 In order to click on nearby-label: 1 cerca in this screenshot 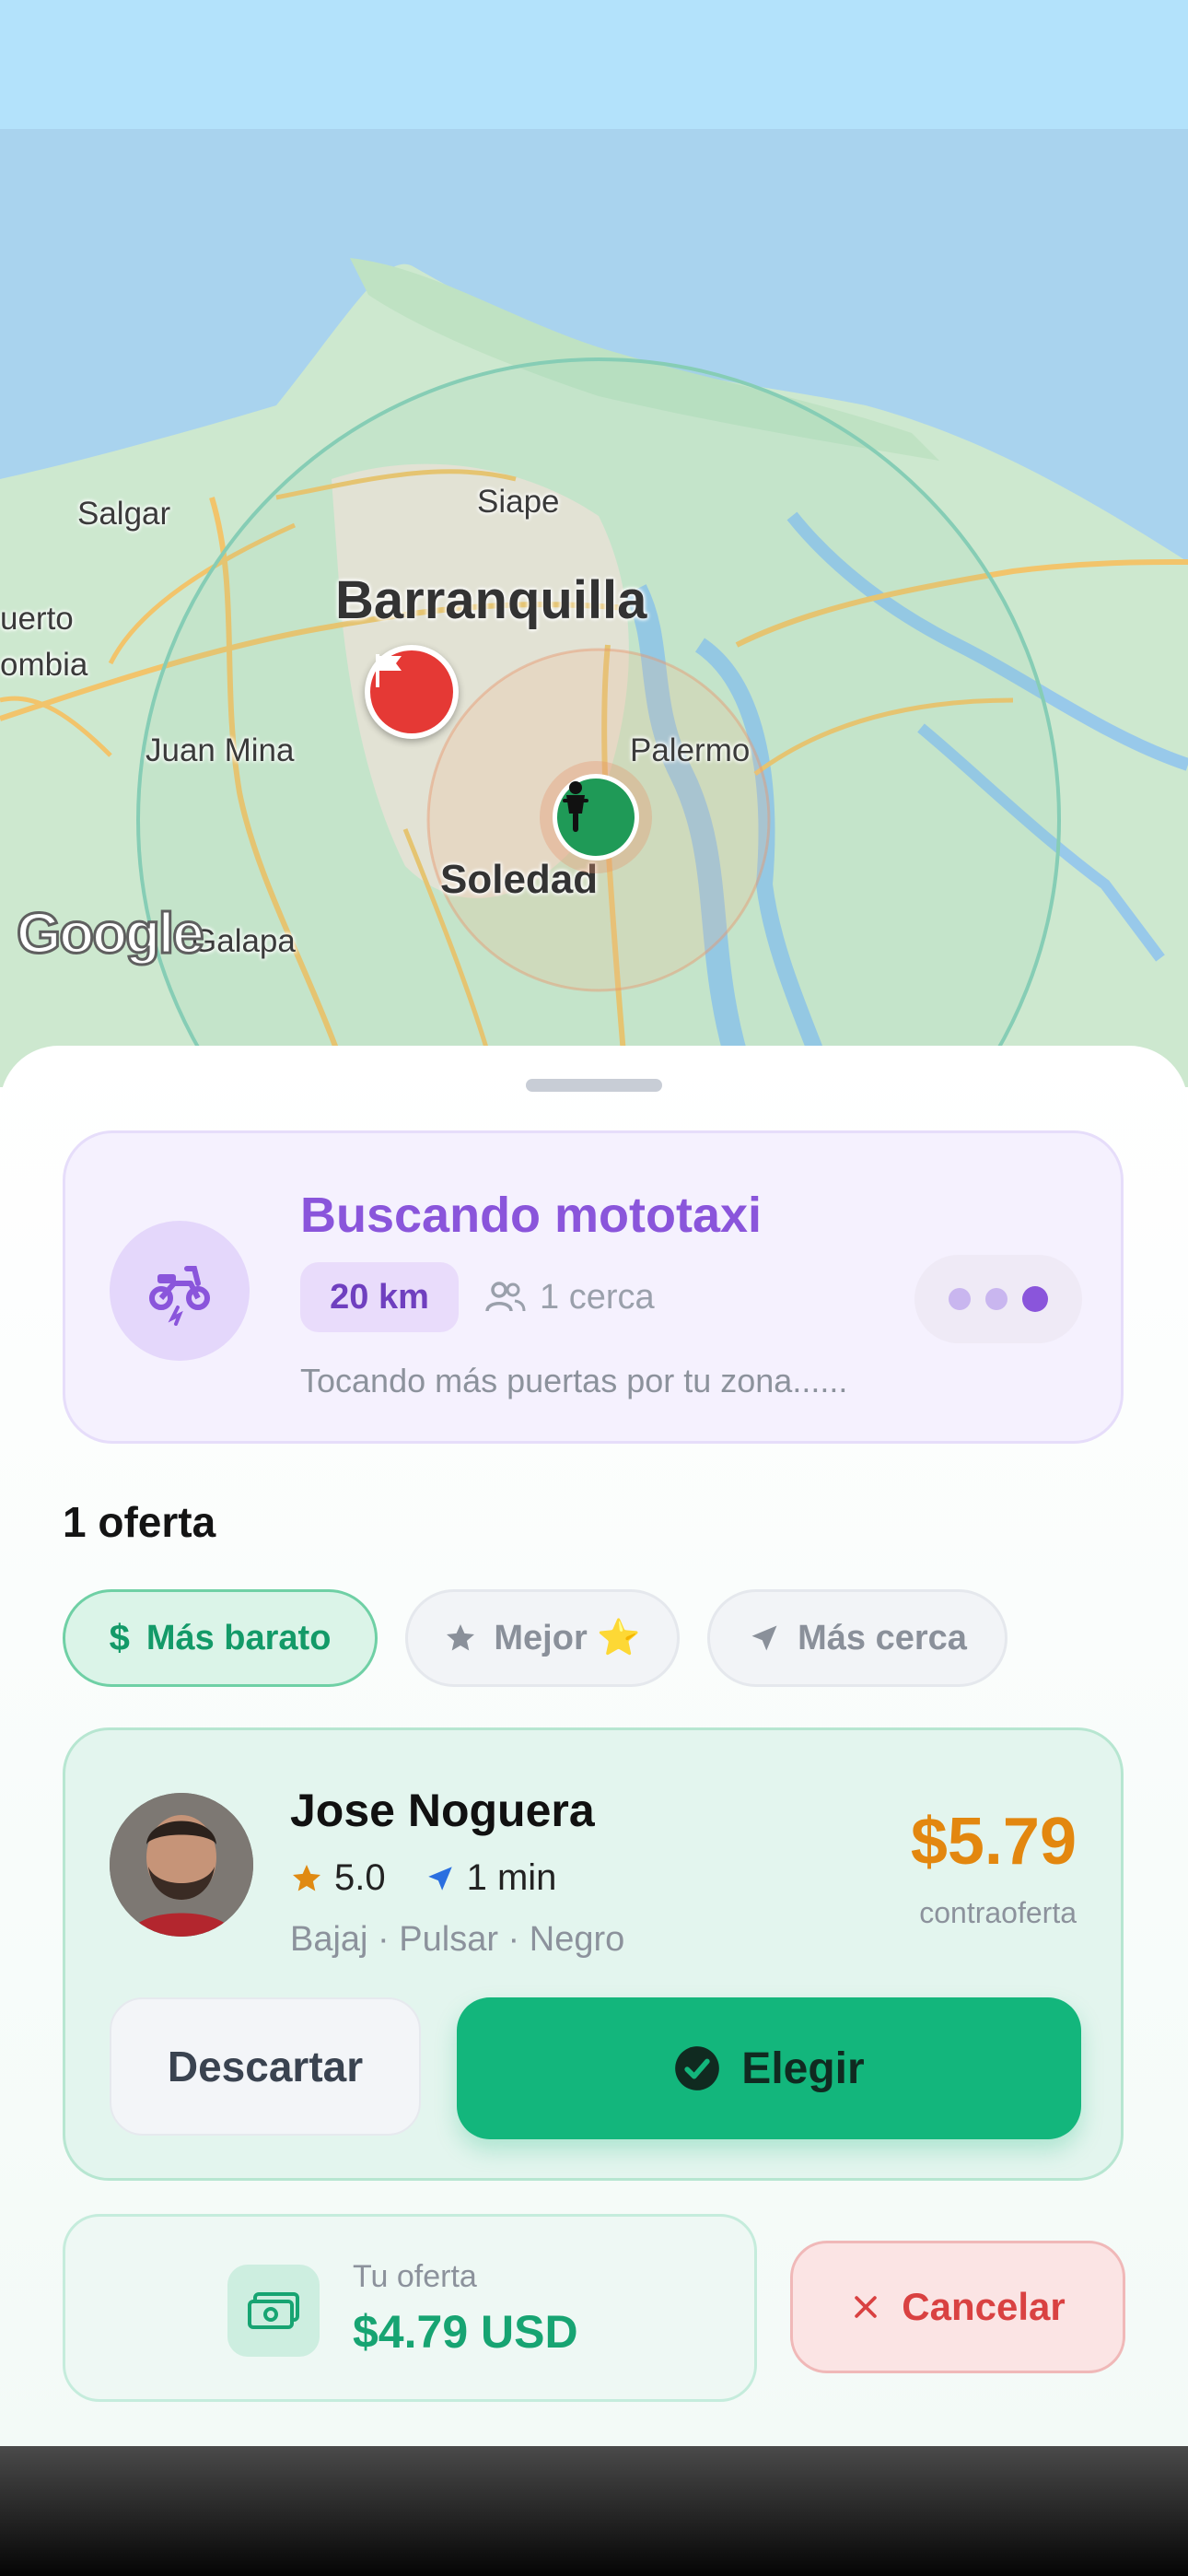, I will do `click(597, 1297)`.